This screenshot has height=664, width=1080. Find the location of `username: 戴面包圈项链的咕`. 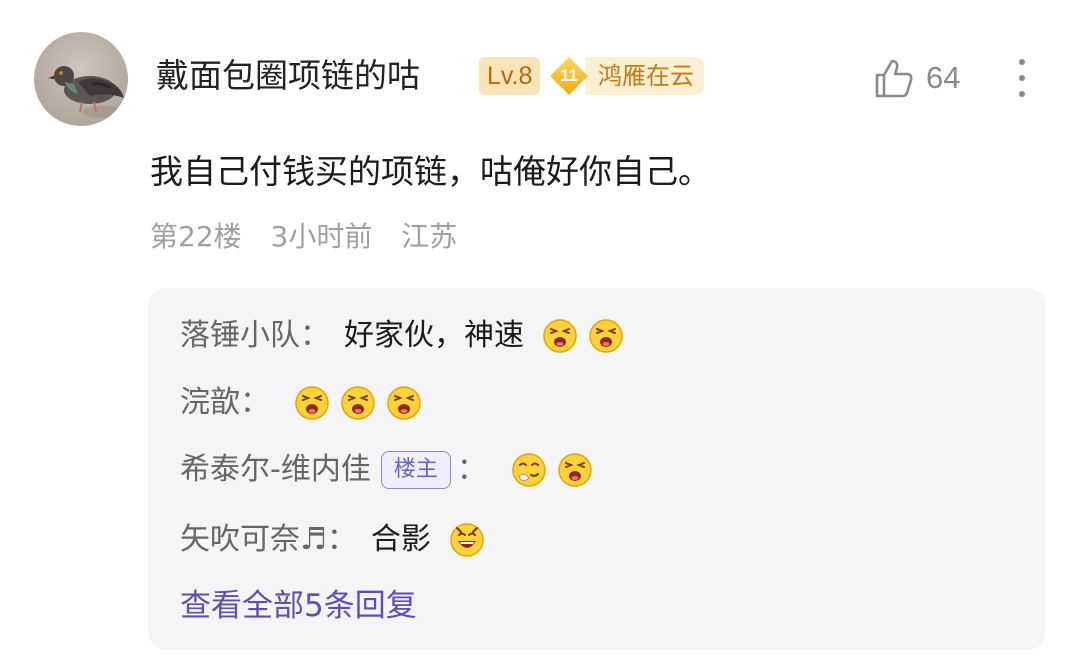

username: 戴面包圈项链的咕 is located at coordinates (288, 76).